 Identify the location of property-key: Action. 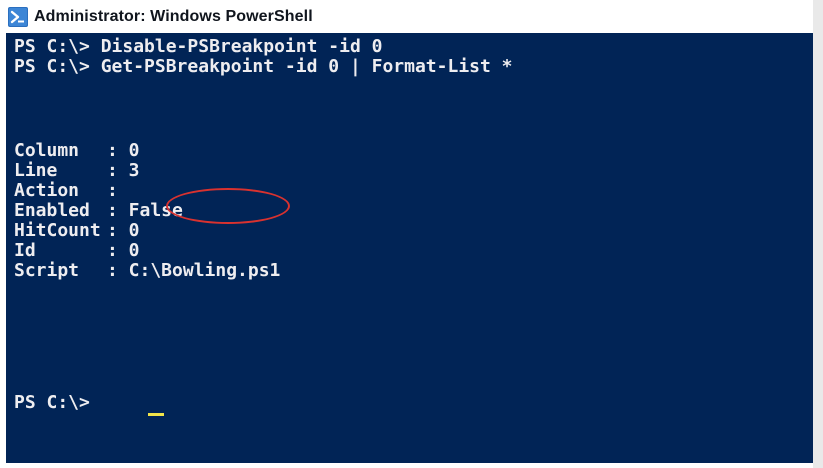
(47, 190).